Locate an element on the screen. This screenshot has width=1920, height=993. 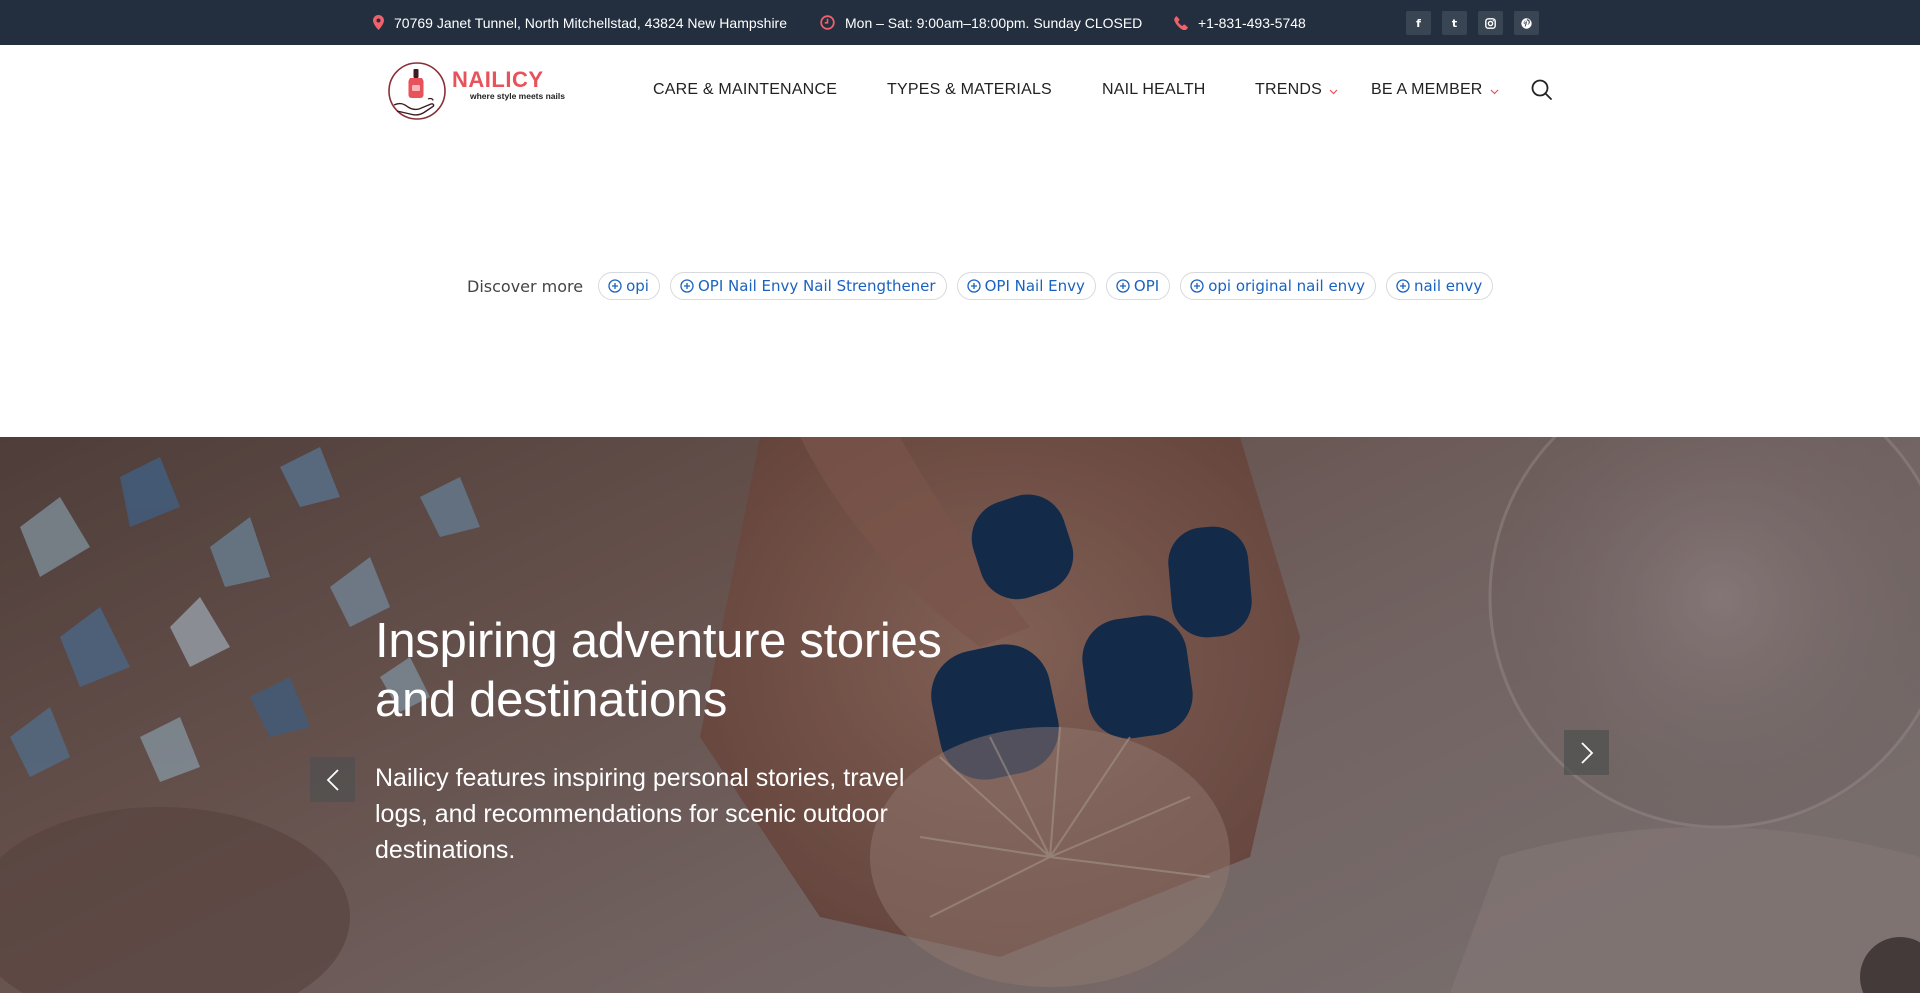
nav-nail-health: NAIL HEALTH is located at coordinates (1154, 90).